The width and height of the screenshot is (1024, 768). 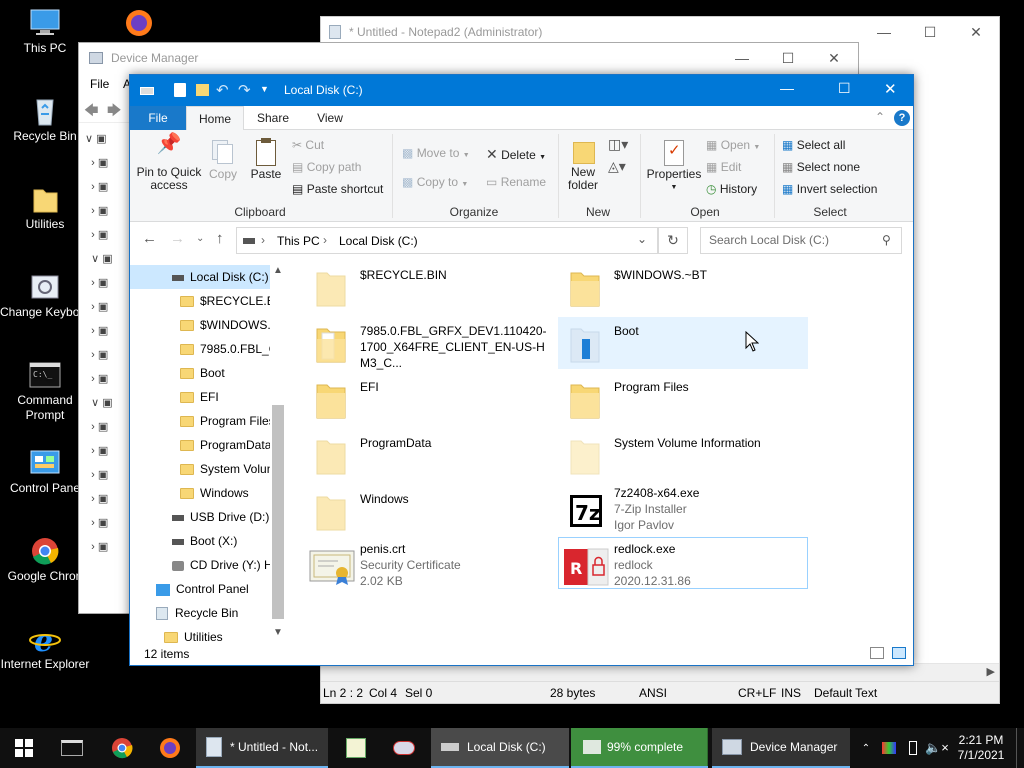 What do you see at coordinates (617, 166) in the screenshot?
I see `easy-access-icon: ◬▾` at bounding box center [617, 166].